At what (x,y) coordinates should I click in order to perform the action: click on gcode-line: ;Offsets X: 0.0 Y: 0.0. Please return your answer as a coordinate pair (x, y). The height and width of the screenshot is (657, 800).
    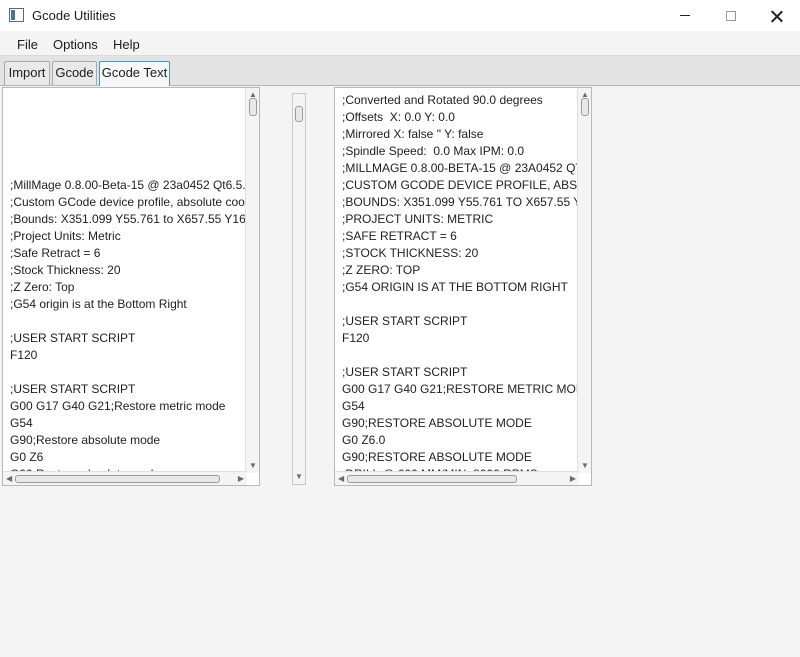
    Looking at the image, I should click on (398, 117).